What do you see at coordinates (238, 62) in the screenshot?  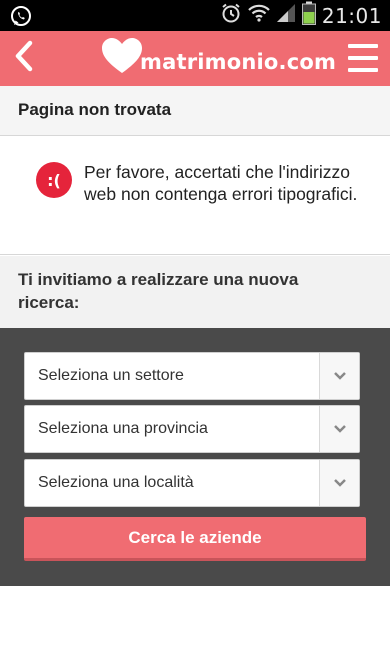 I see `logo-text: matrimonio.com` at bounding box center [238, 62].